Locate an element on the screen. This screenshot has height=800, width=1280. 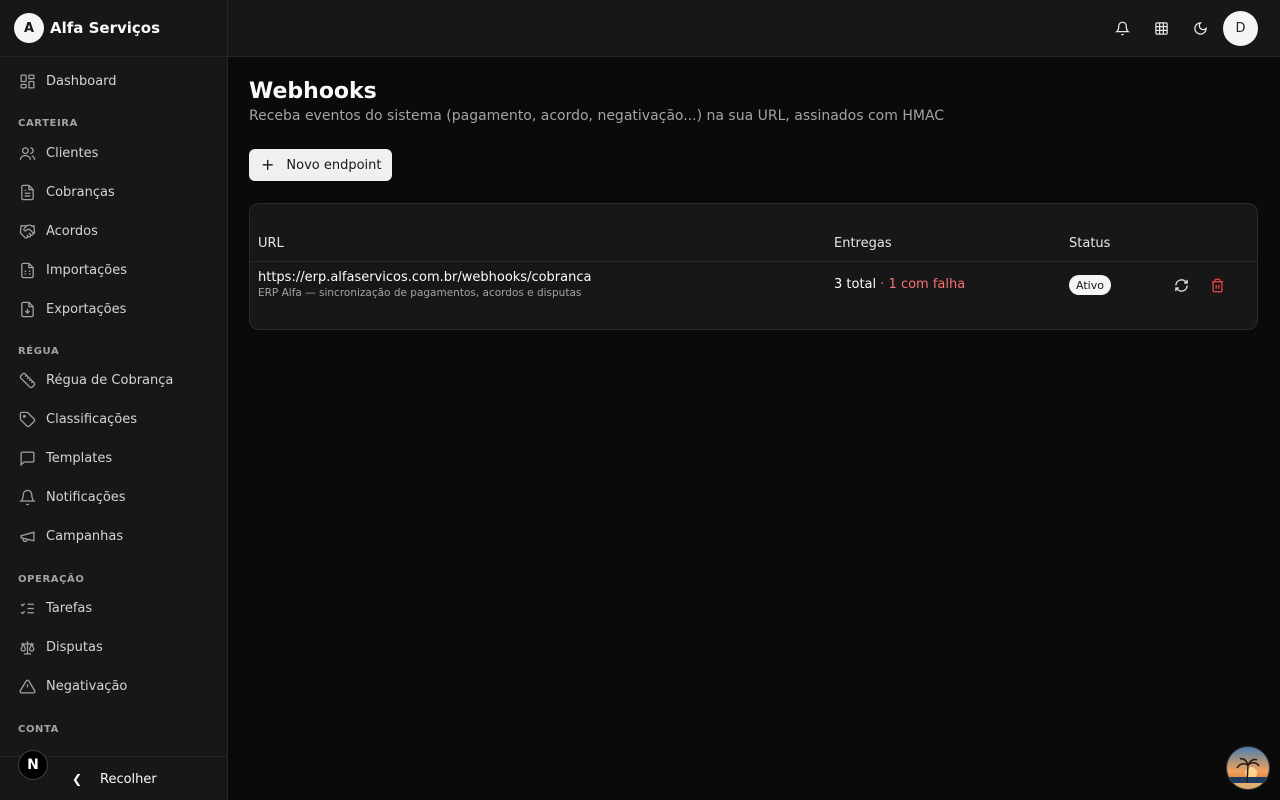
file-text-icon is located at coordinates (27, 193).